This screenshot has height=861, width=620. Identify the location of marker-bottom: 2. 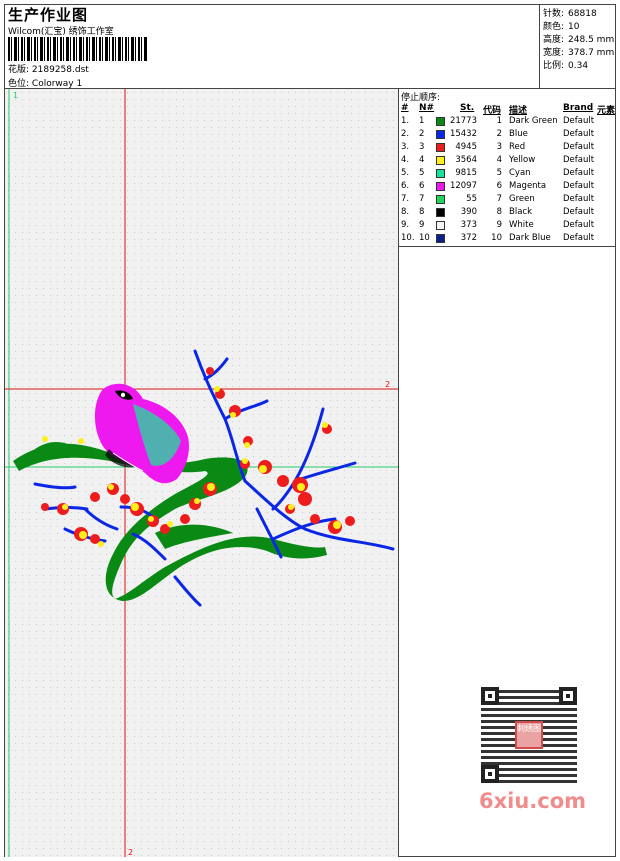
(130, 852).